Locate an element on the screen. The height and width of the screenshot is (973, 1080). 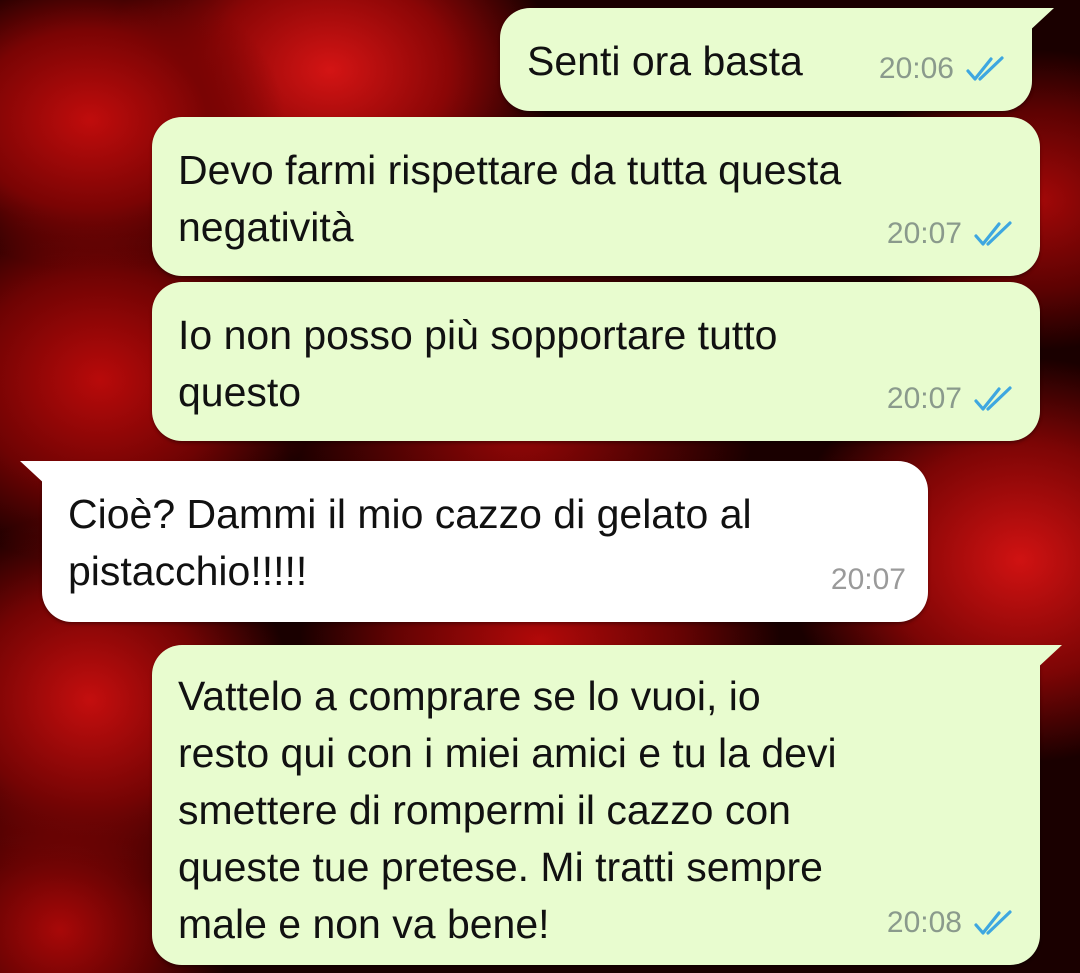
message-meta: 20:06 is located at coordinates (944, 68).